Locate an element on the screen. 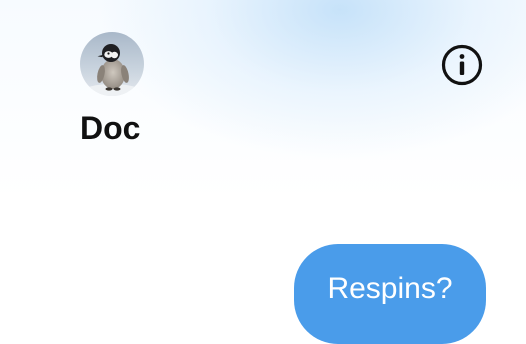 The height and width of the screenshot is (344, 526). info-button is located at coordinates (462, 65).